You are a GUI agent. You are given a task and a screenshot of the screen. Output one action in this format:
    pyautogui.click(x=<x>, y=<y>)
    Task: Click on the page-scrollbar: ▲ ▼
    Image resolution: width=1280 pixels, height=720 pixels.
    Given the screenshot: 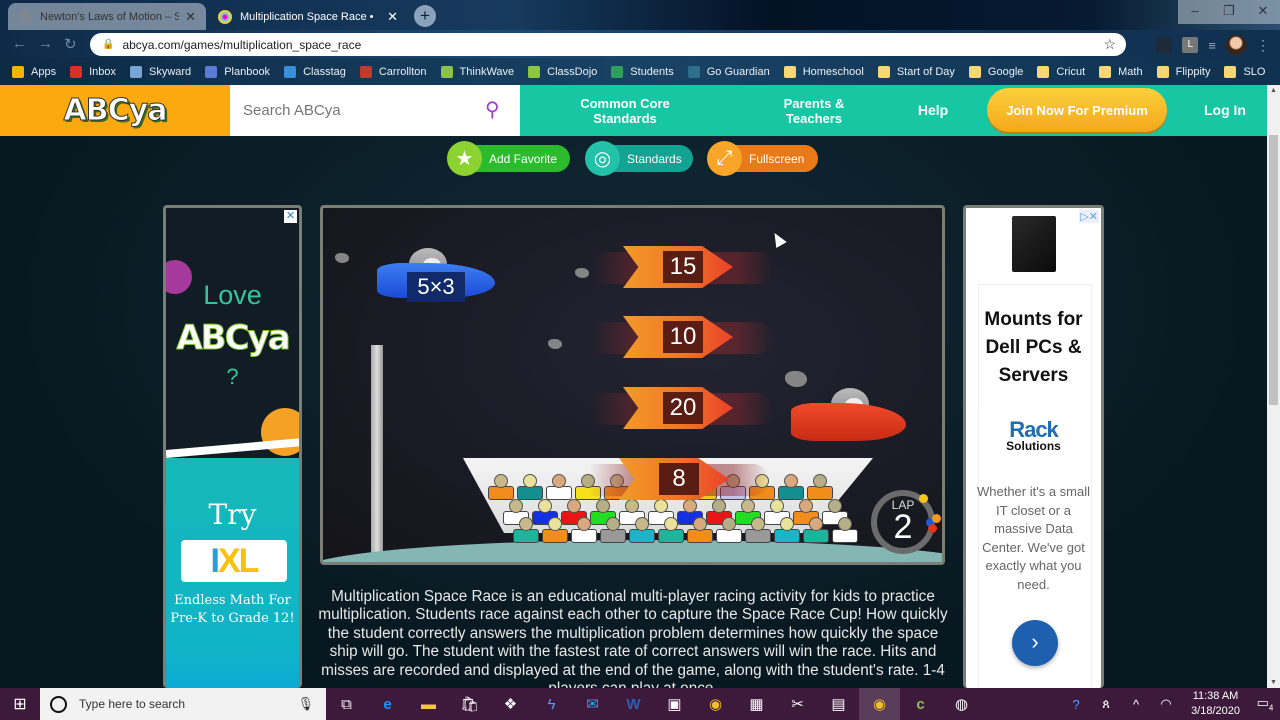 What is the action you would take?
    pyautogui.click(x=1273, y=386)
    